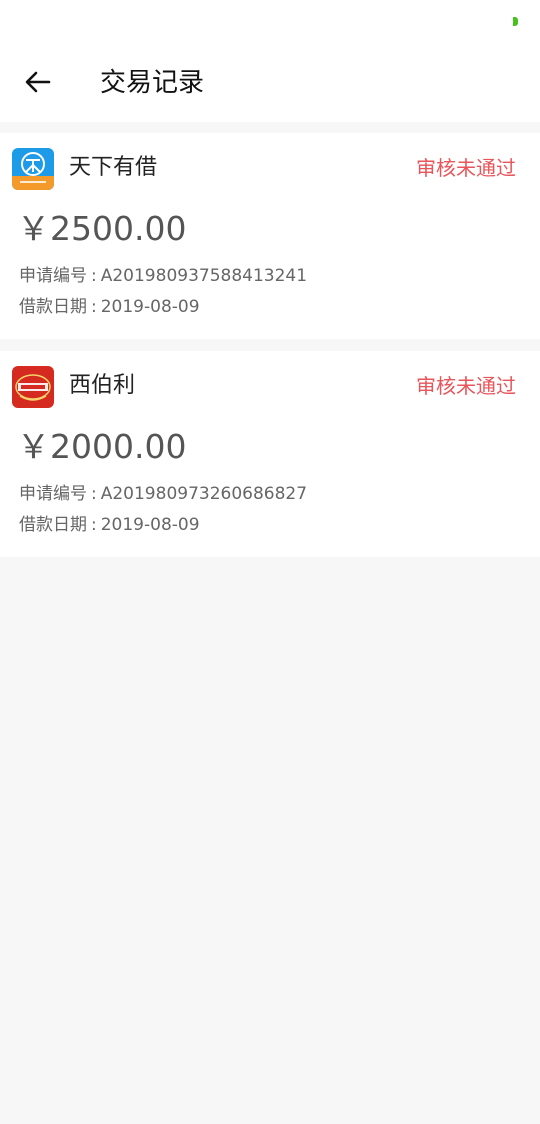 The height and width of the screenshot is (1124, 540). What do you see at coordinates (270, 83) in the screenshot?
I see `nav-bar: 交易记录` at bounding box center [270, 83].